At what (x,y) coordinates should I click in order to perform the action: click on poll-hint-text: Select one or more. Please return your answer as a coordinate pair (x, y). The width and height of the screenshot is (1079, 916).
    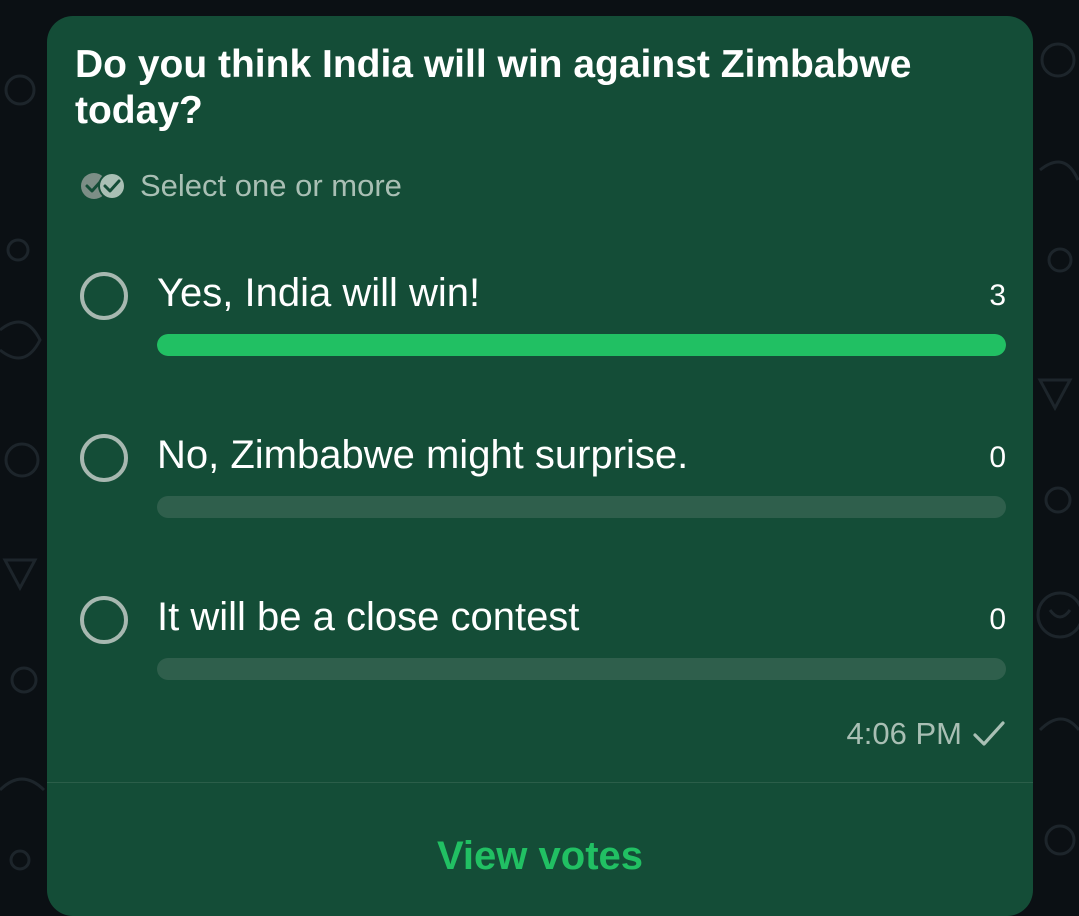
    Looking at the image, I should click on (271, 185).